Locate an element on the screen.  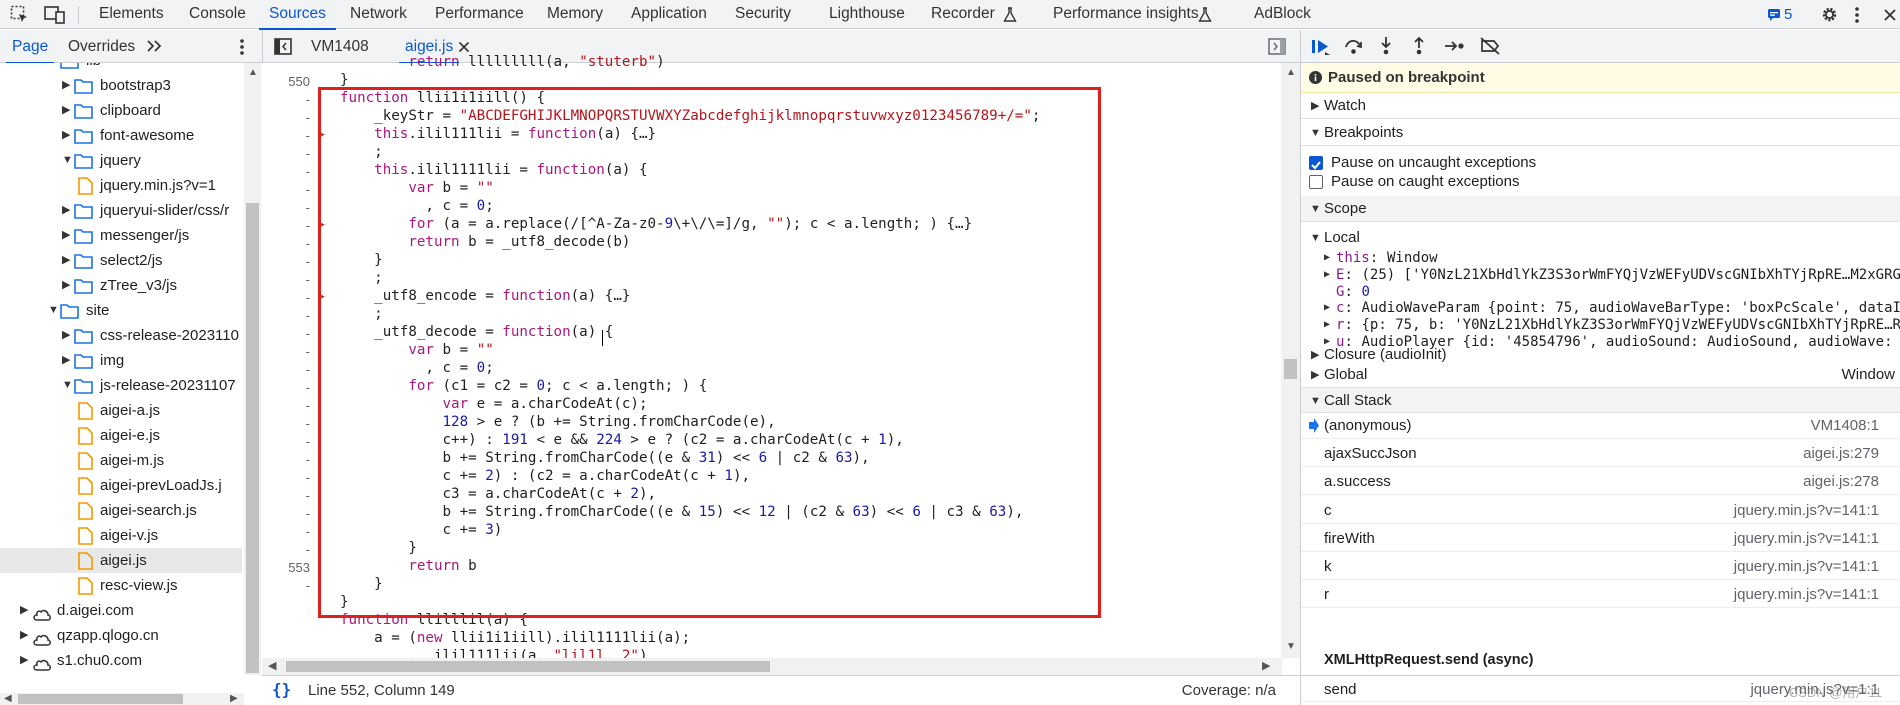
callstack-frame: r jquery.min.js?v=141:1 is located at coordinates (1600, 595).